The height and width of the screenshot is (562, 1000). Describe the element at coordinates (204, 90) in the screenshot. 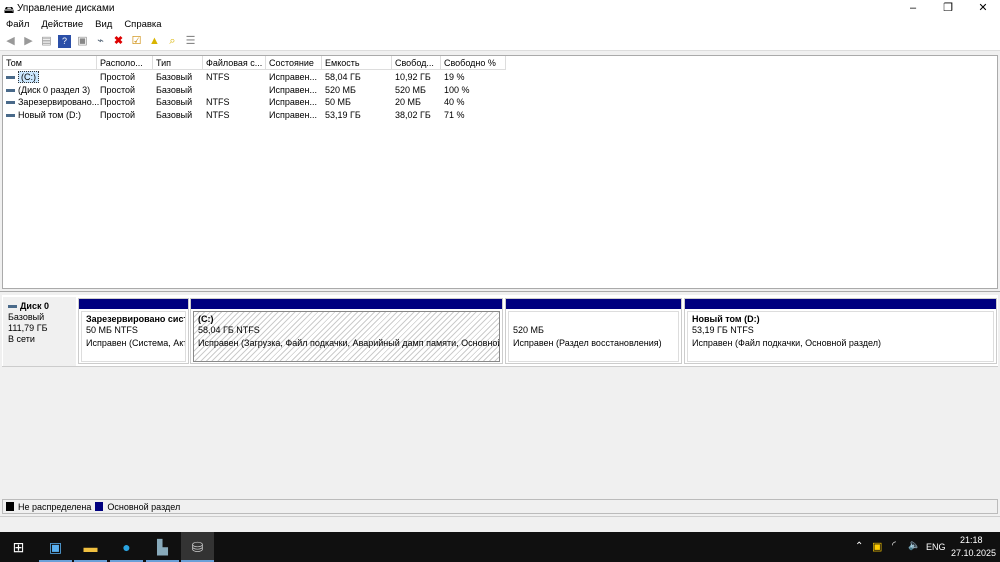

I see `volume-cell` at that location.